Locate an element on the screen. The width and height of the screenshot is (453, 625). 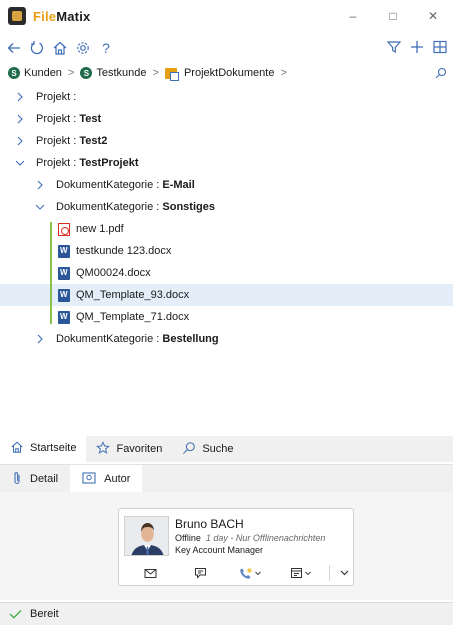
contact-card-icon is located at coordinates (89, 479).